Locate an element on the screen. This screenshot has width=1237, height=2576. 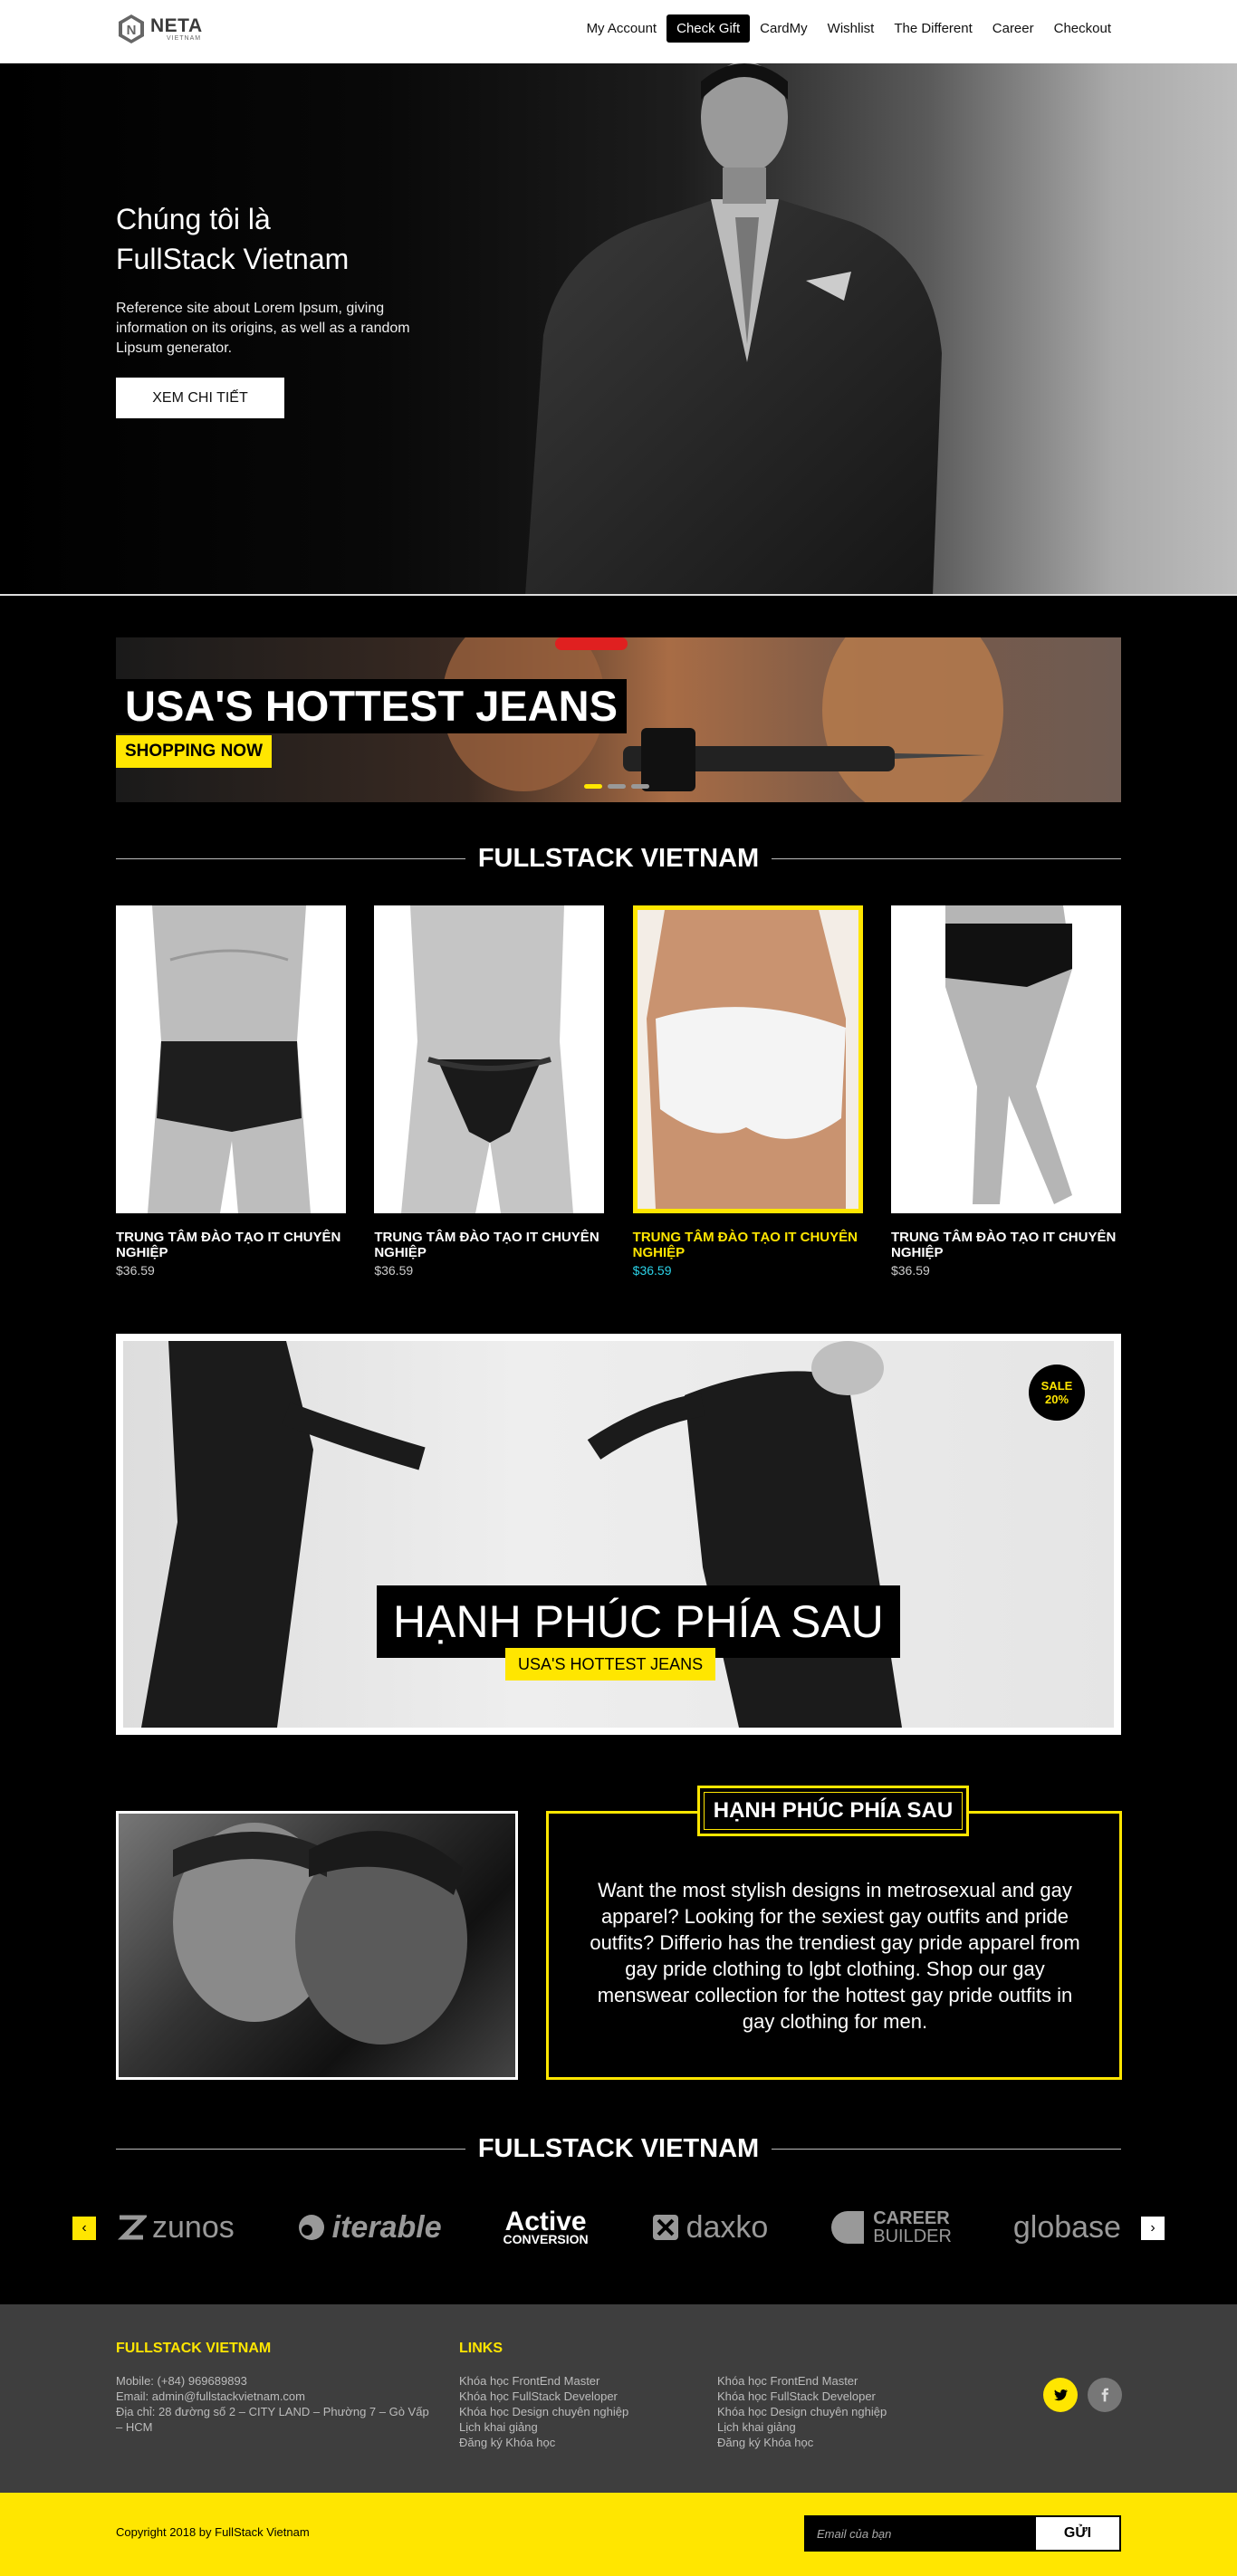
shopping-now-button: SHOPPING NOW is located at coordinates (195, 751).